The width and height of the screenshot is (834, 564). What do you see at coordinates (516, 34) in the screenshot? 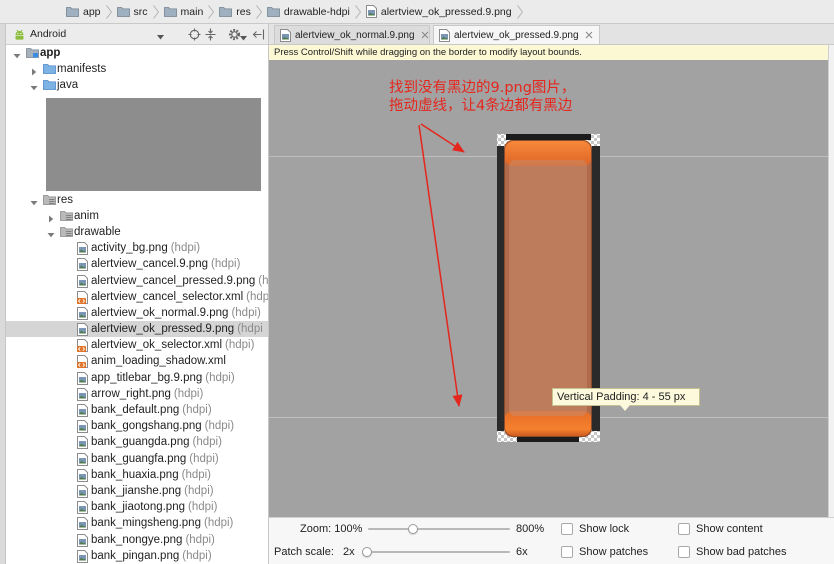
I see `tab-alertview-ok-pressed-9-png: alertview_ok_pressed.9.png` at bounding box center [516, 34].